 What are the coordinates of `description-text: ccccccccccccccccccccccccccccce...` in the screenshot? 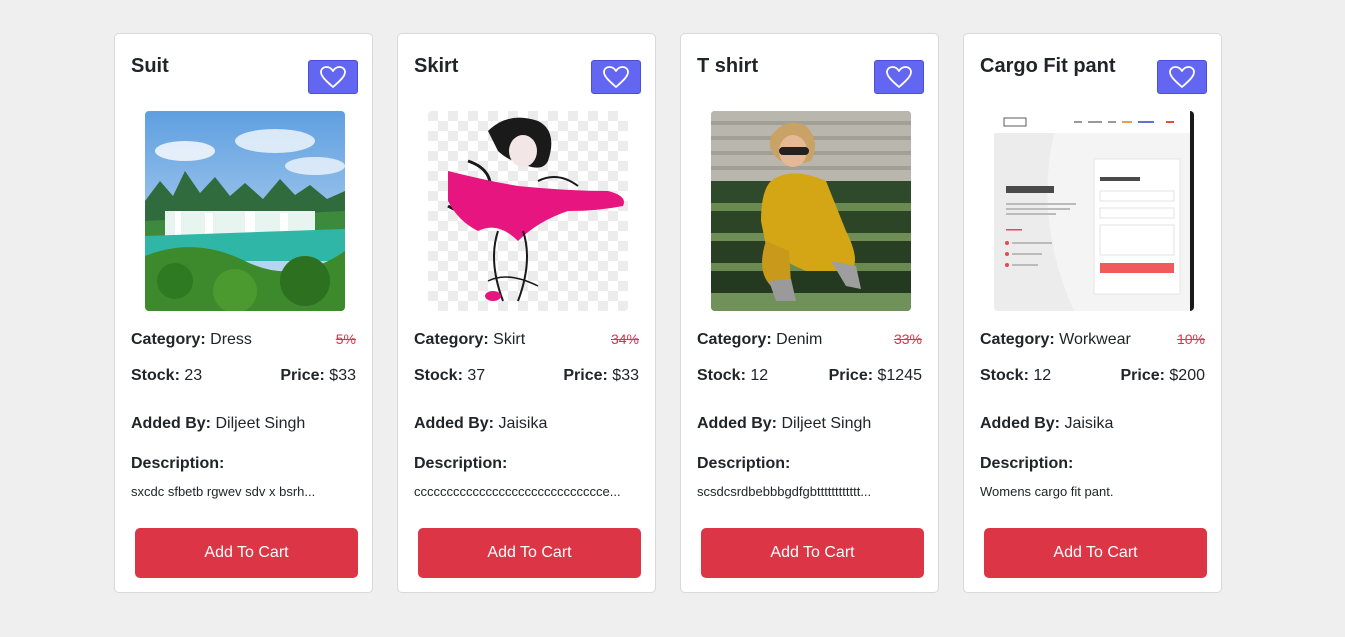 It's located at (517, 491).